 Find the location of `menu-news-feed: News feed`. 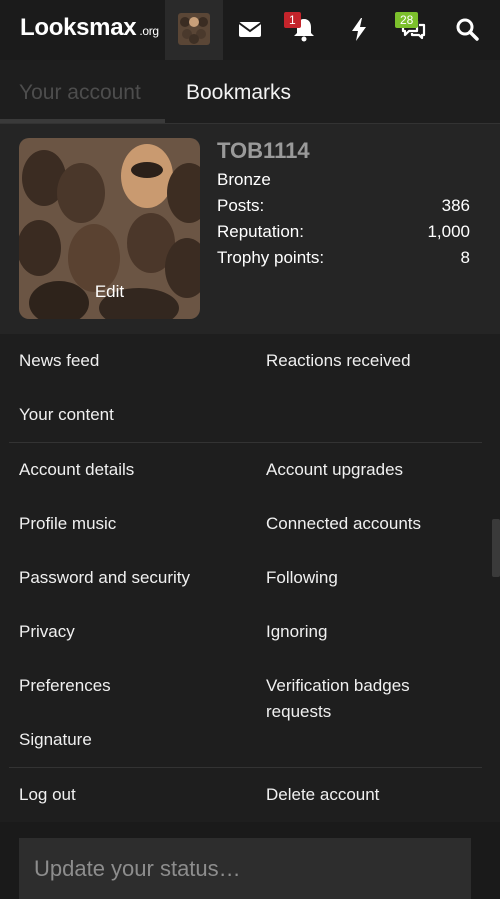

menu-news-feed: News feed is located at coordinates (59, 361).